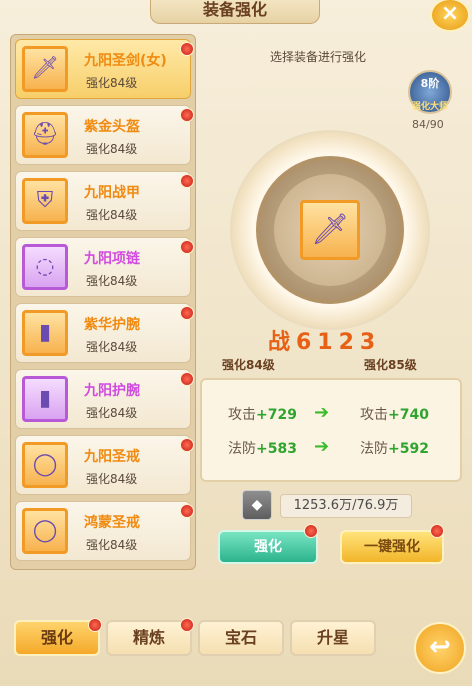 The image size is (472, 686). I want to click on ring-inner: 🗡, so click(330, 230).